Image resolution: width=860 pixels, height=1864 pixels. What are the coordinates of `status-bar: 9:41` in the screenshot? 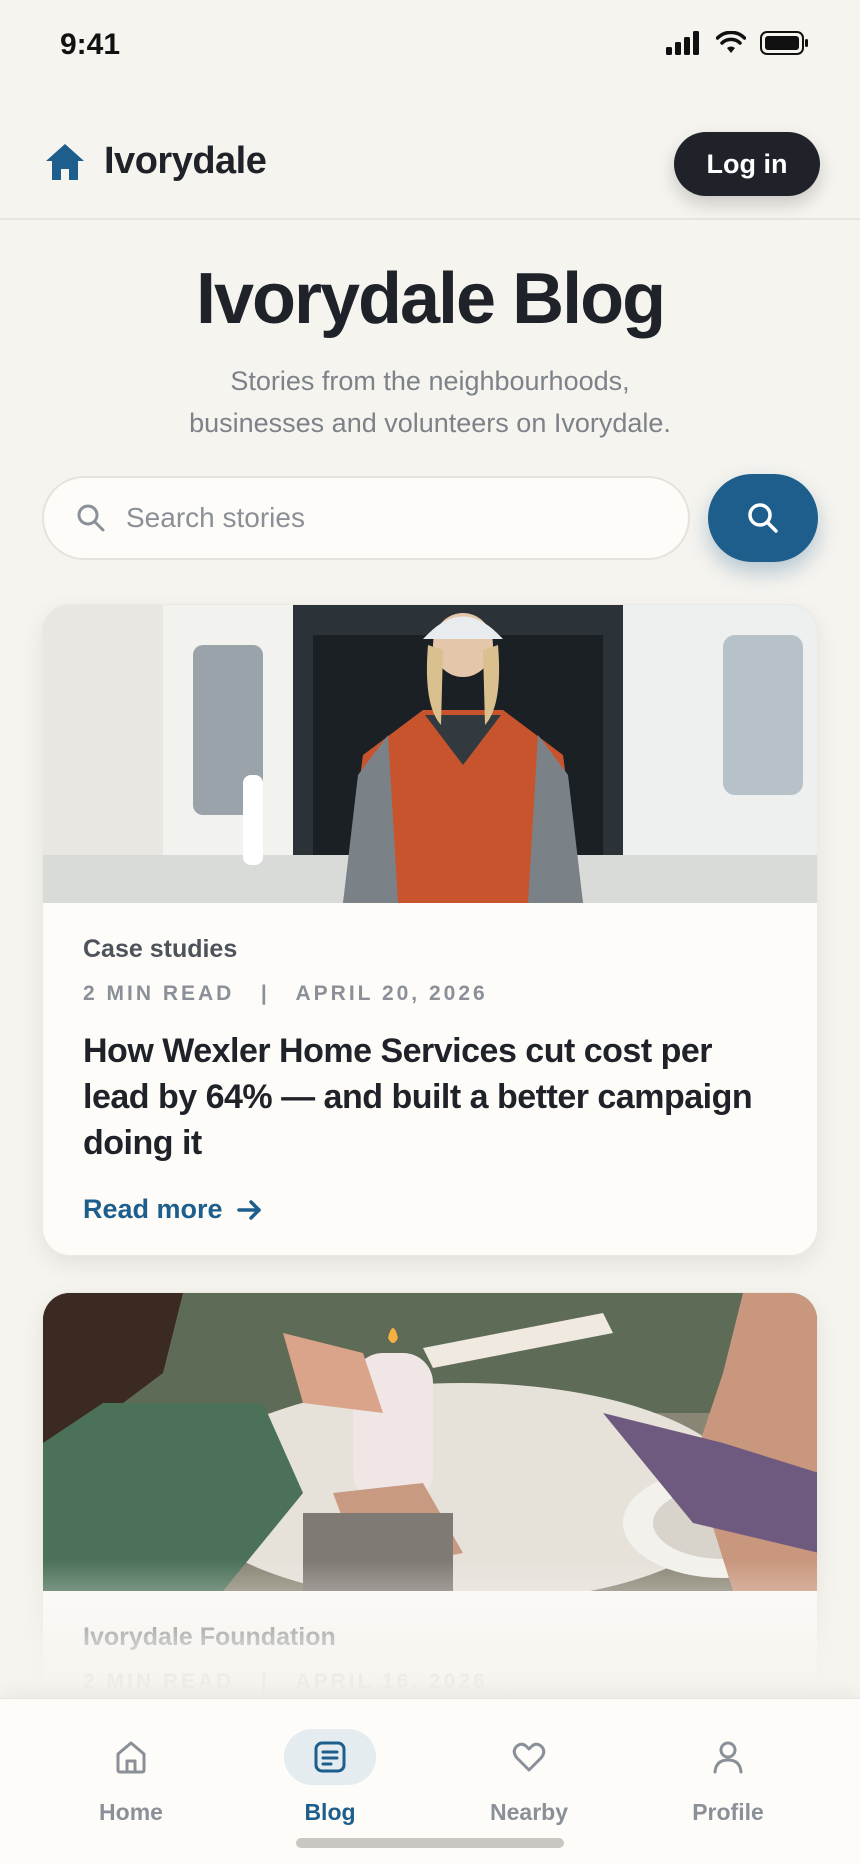 It's located at (430, 48).